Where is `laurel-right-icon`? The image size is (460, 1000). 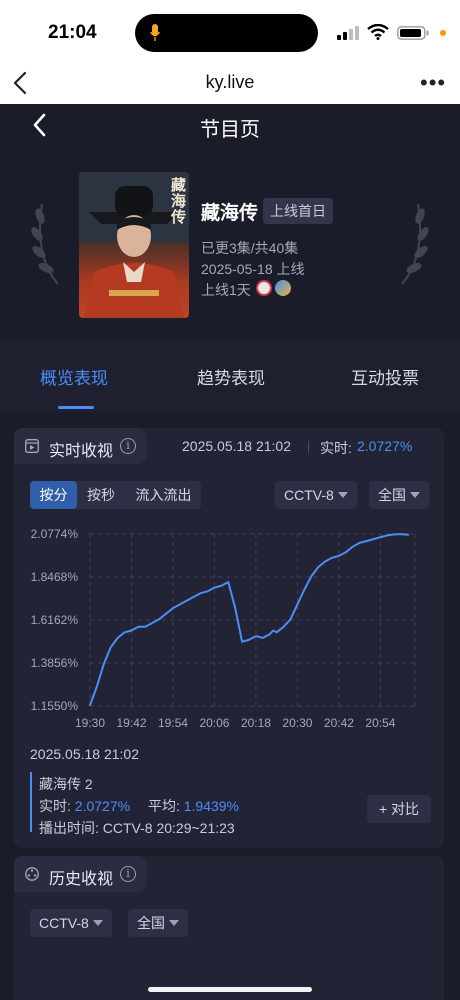
laurel-right-icon is located at coordinates (415, 244).